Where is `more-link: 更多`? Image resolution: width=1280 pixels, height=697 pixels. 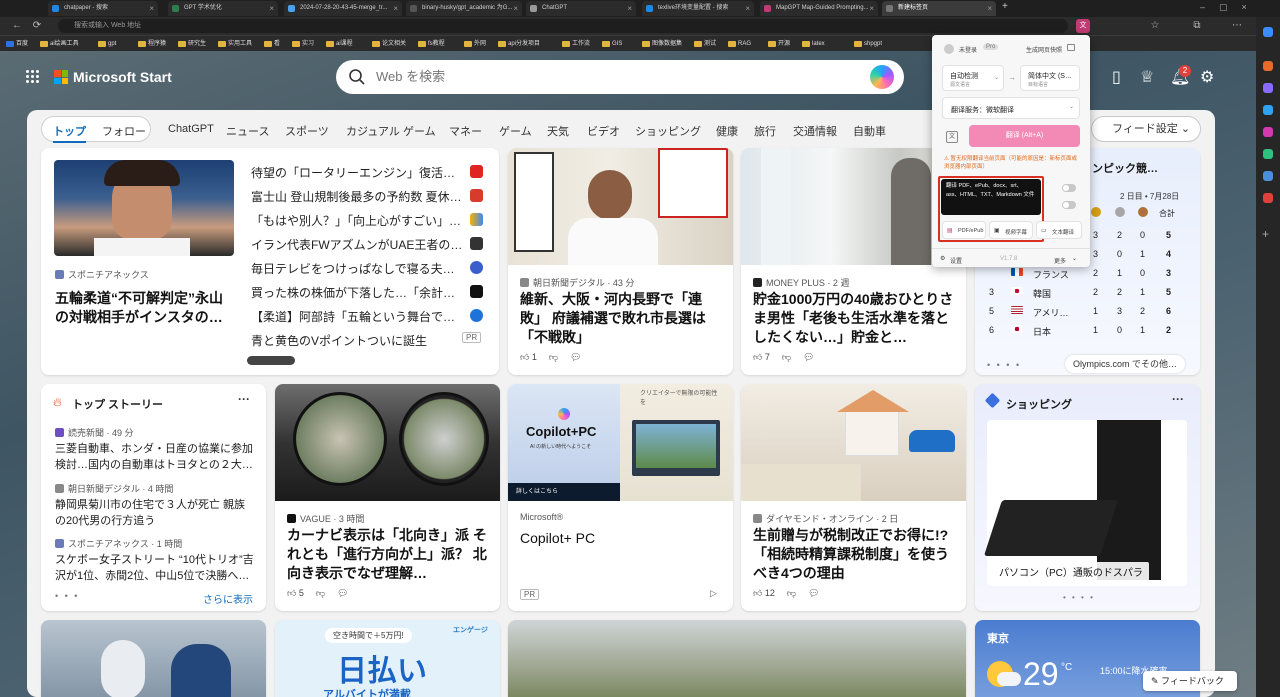 more-link: 更多 is located at coordinates (1060, 260).